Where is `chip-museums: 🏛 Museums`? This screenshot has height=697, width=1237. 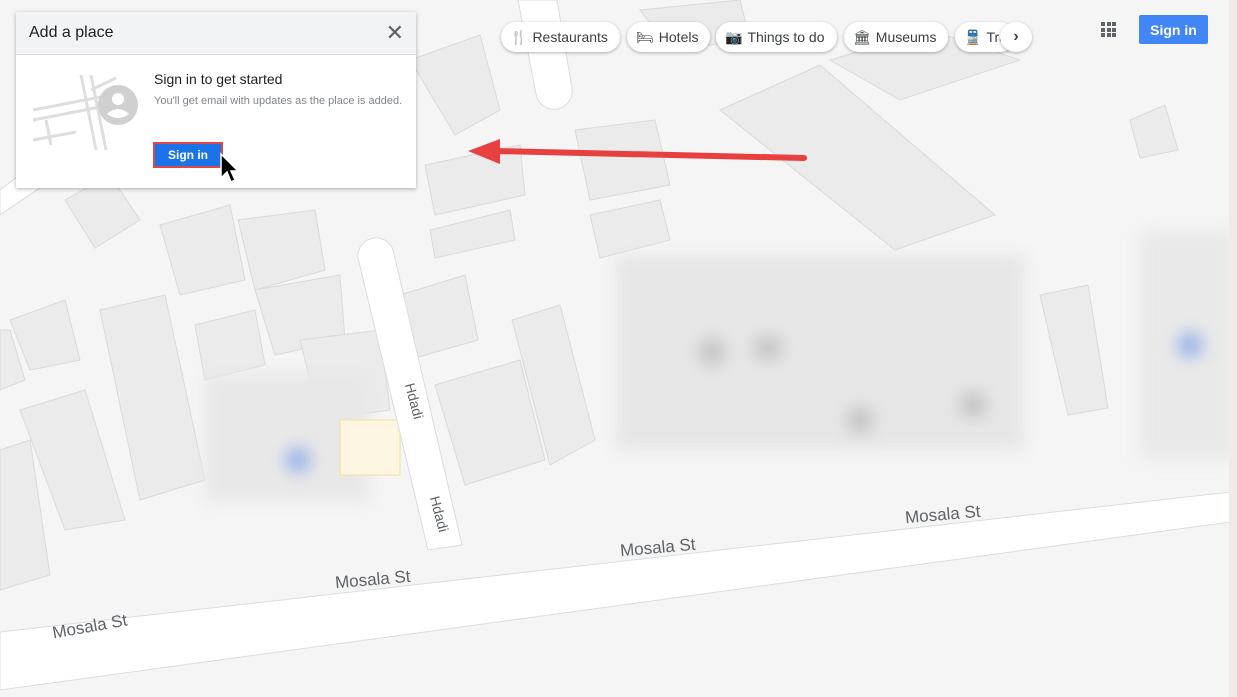
chip-museums: 🏛 Museums is located at coordinates (896, 37).